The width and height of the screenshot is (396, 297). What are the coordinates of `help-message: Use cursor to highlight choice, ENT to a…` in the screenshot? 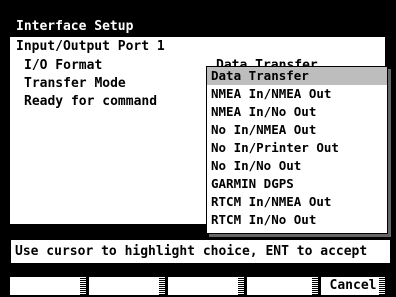 It's located at (200, 251).